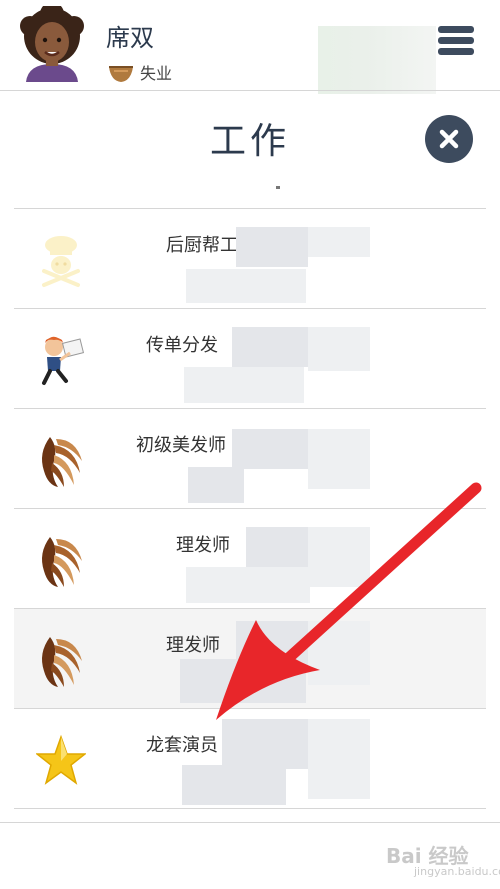 The image size is (500, 889). Describe the element at coordinates (63, 360) in the screenshot. I see `flyer-runner-icon` at that location.